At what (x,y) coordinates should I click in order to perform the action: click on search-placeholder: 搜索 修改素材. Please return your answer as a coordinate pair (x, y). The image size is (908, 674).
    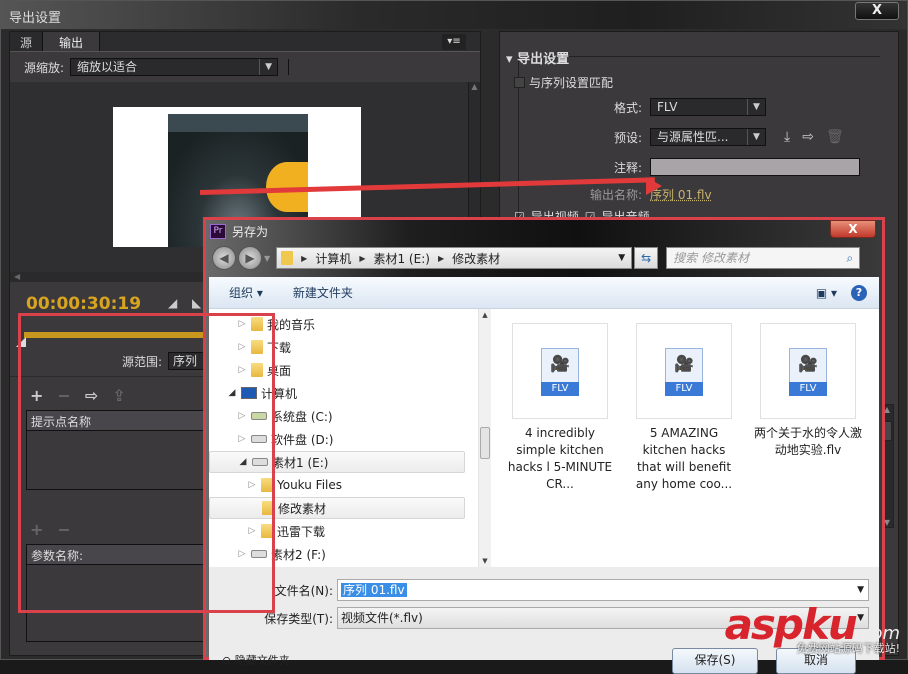
    Looking at the image, I should click on (711, 258).